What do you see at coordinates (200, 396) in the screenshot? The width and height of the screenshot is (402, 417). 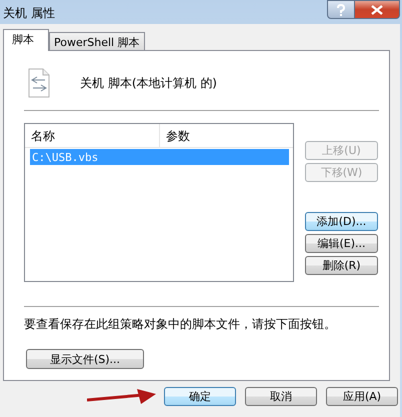 I see `dialog-button: 确定` at bounding box center [200, 396].